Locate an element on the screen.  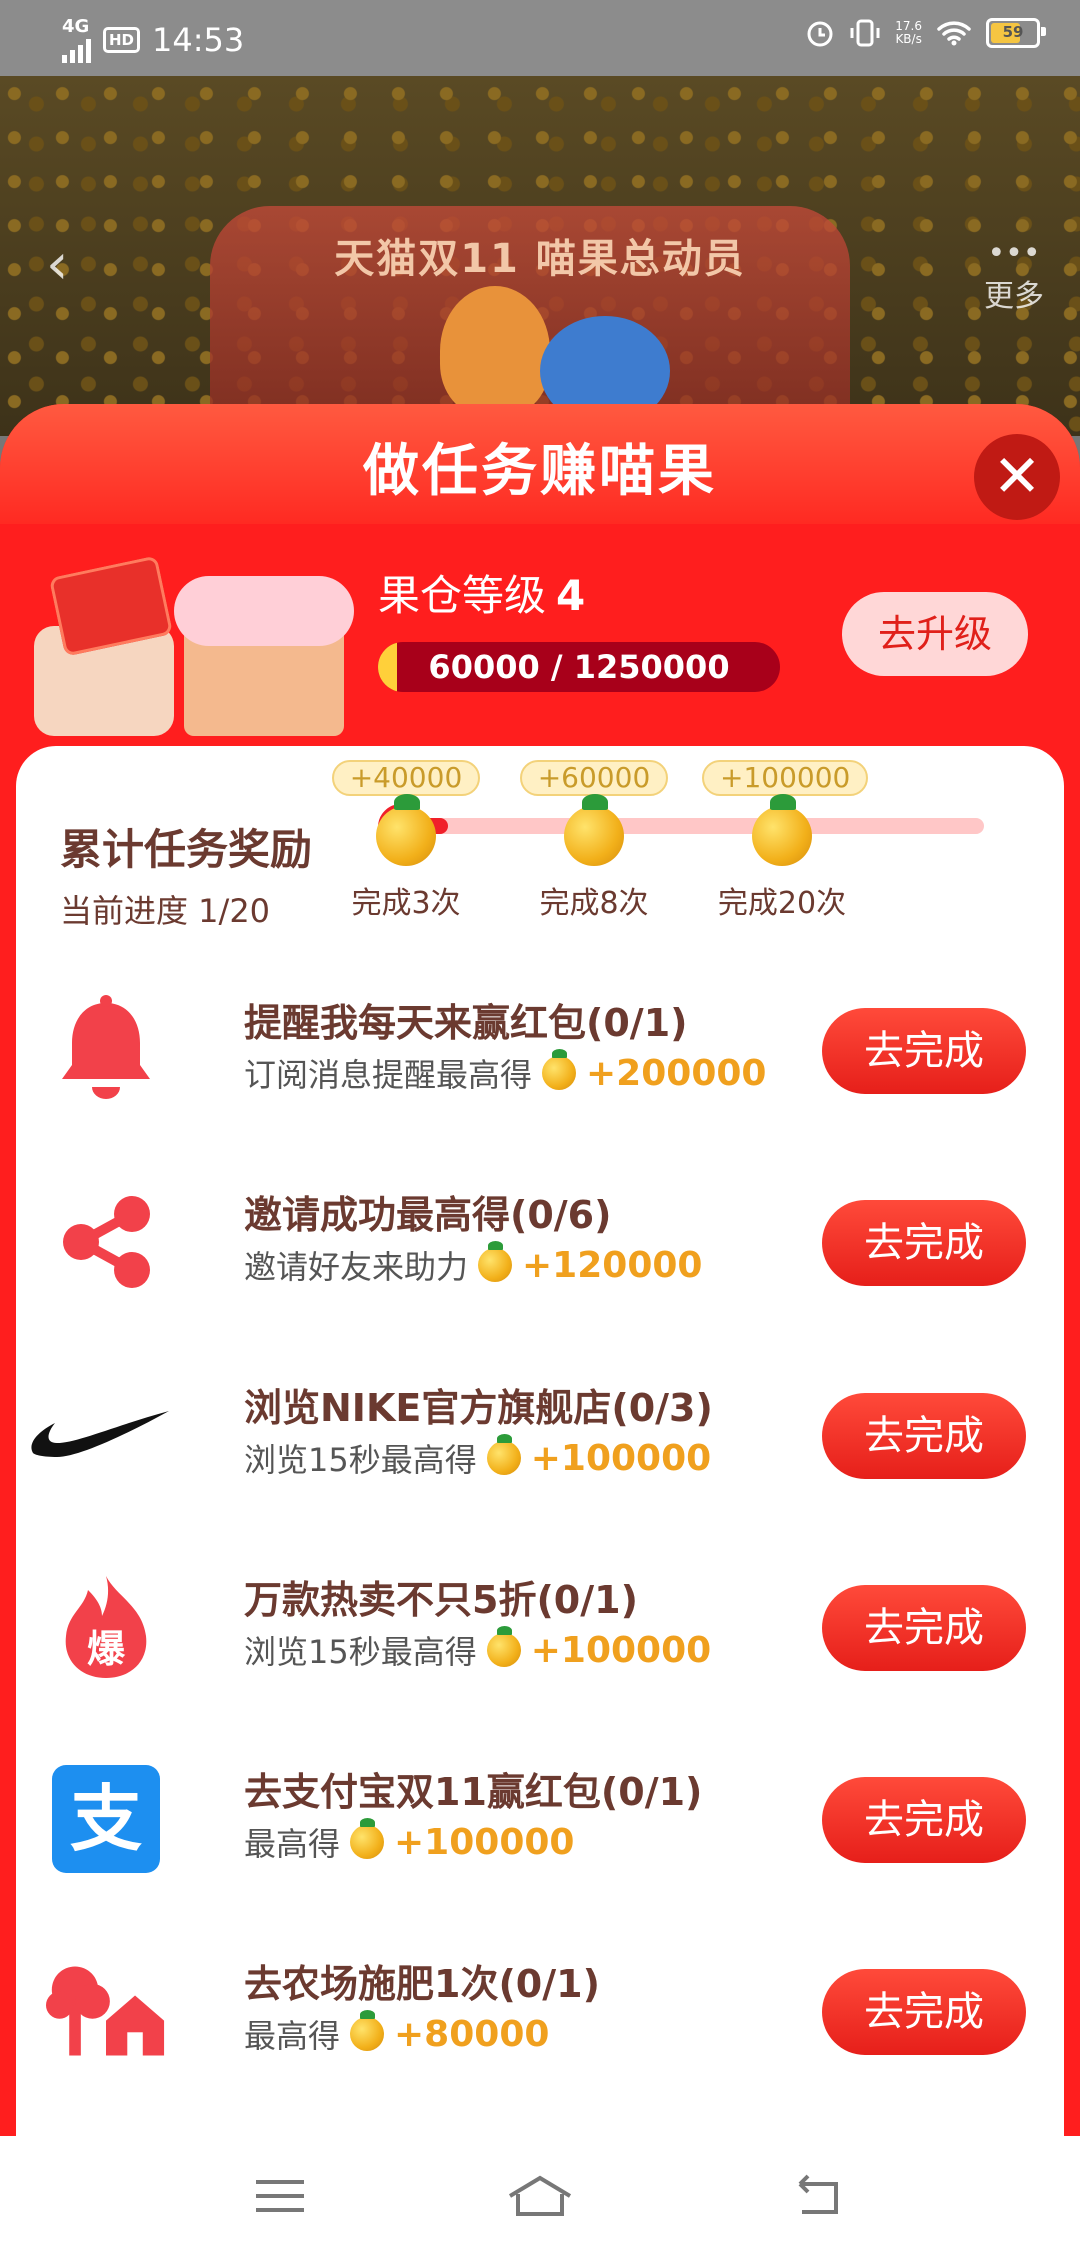
home-icon is located at coordinates (540, 2196).